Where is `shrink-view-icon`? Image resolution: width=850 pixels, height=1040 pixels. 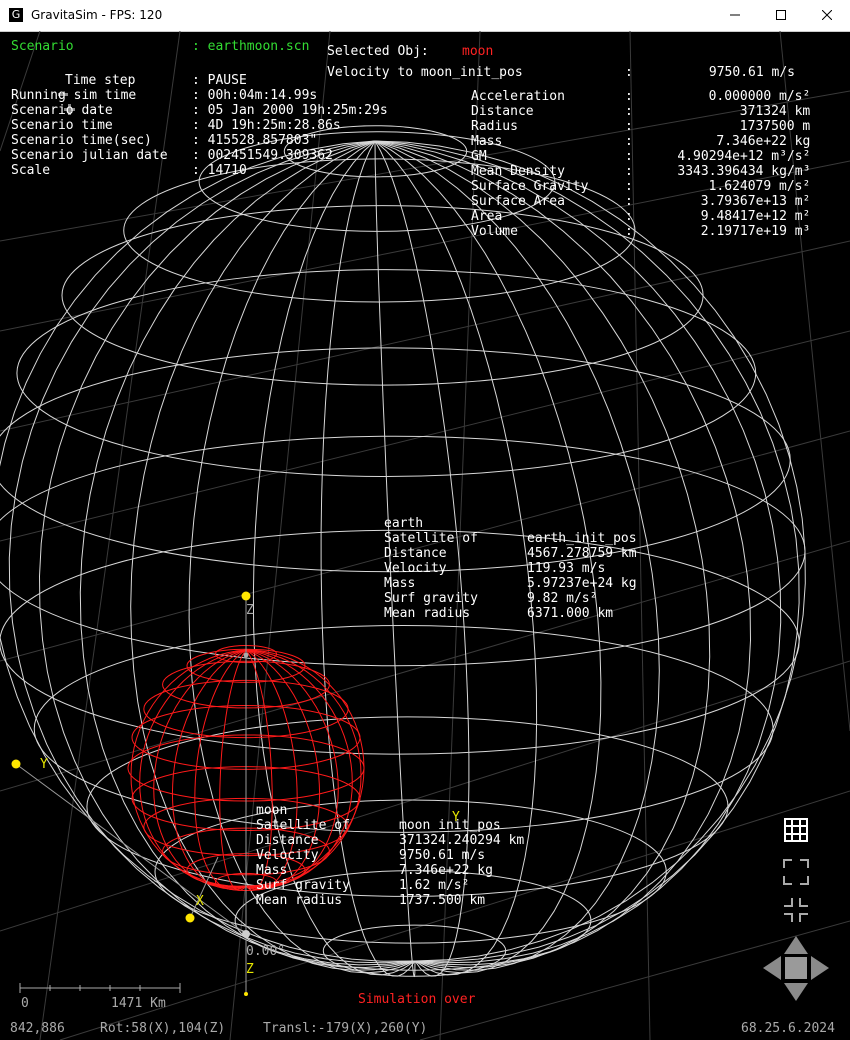 shrink-view-icon is located at coordinates (796, 910).